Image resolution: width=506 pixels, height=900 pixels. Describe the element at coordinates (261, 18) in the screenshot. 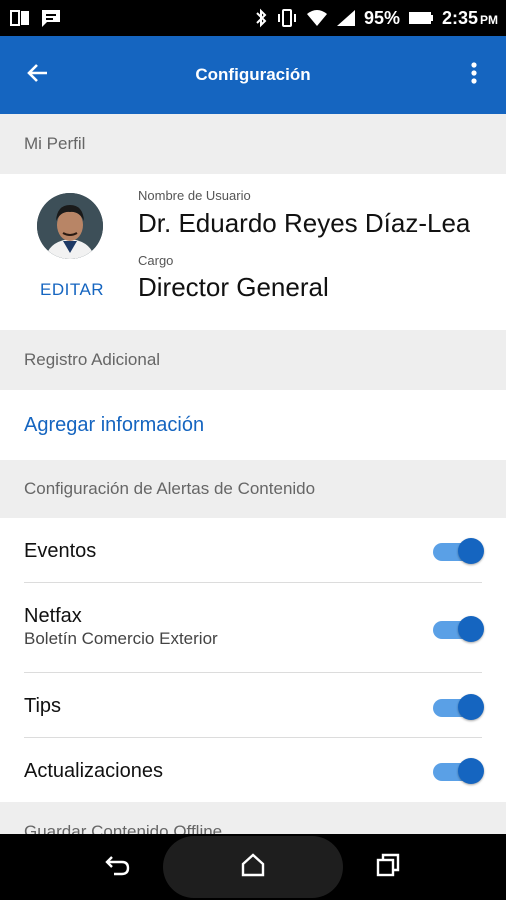

I see `bluetooth-icon` at that location.